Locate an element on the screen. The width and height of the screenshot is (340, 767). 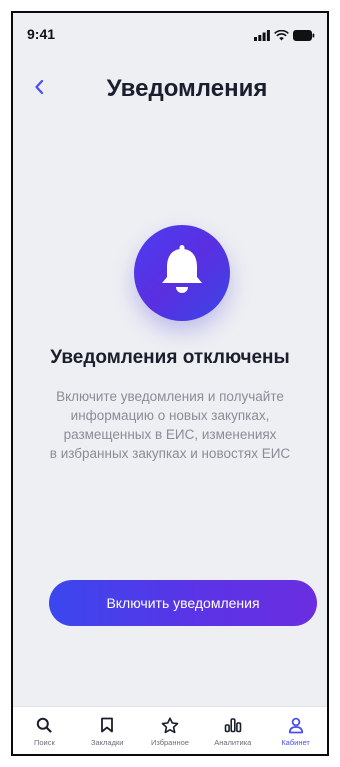
tab-label: Аналитика is located at coordinates (233, 742).